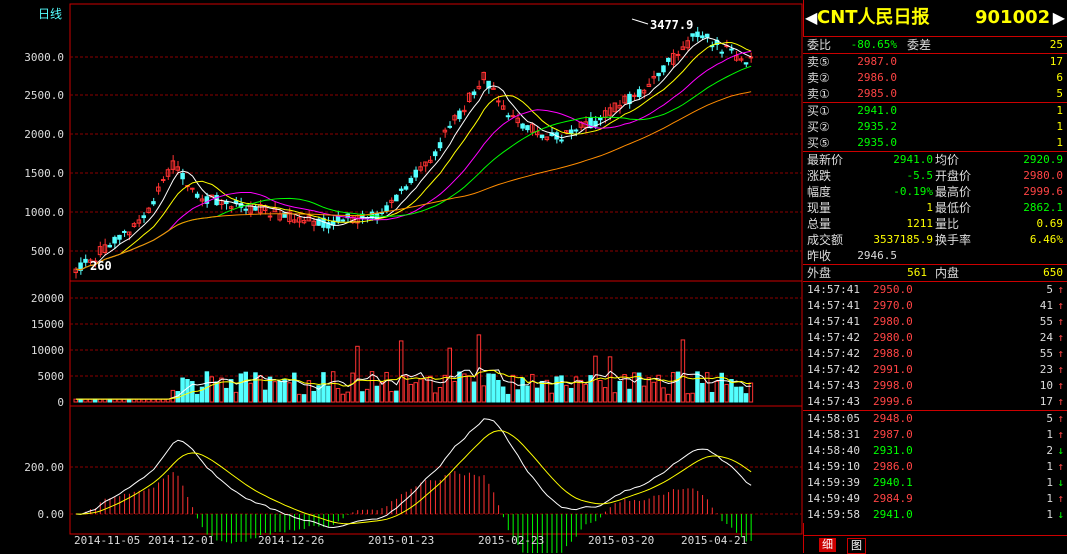 This screenshot has height=554, width=1067. I want to click on trade-row: 14:57:42 2988.0 55 ↑, so click(935, 354).